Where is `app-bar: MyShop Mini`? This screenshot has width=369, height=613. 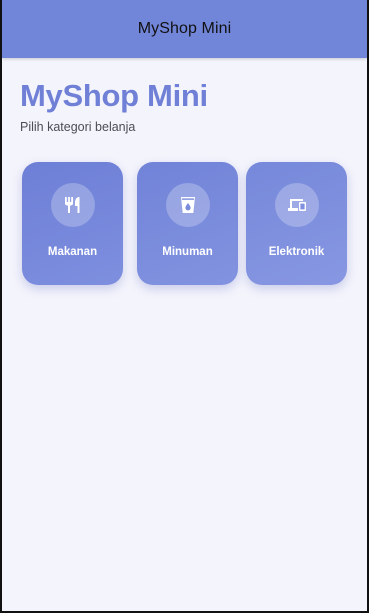
app-bar: MyShop Mini is located at coordinates (184, 29).